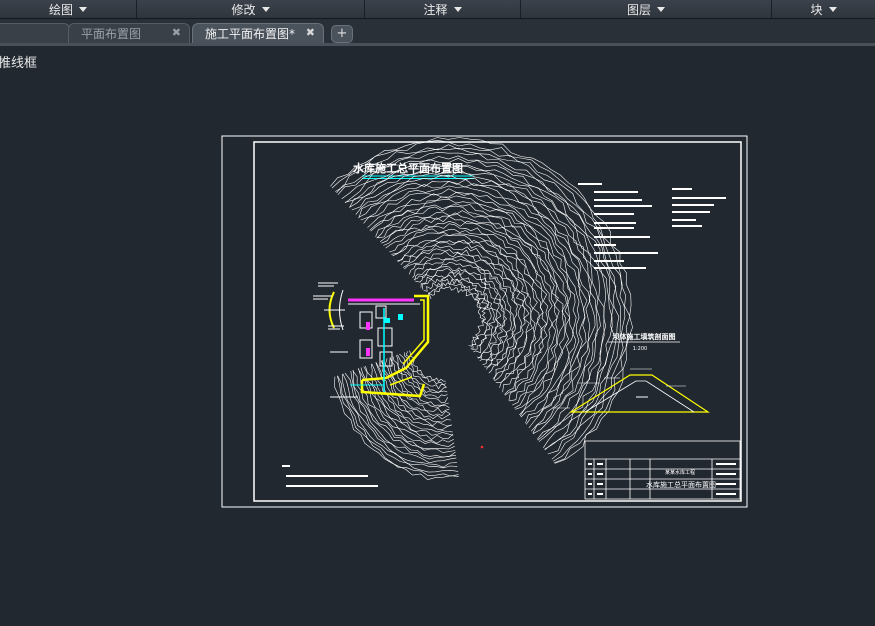  Describe the element at coordinates (662, 470) in the screenshot. I see `title-block` at that location.